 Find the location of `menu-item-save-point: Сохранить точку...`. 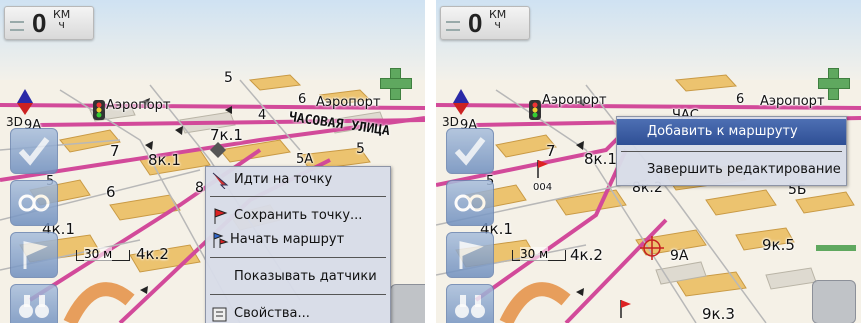

menu-item-save-point: Сохранить точку... is located at coordinates (298, 216).